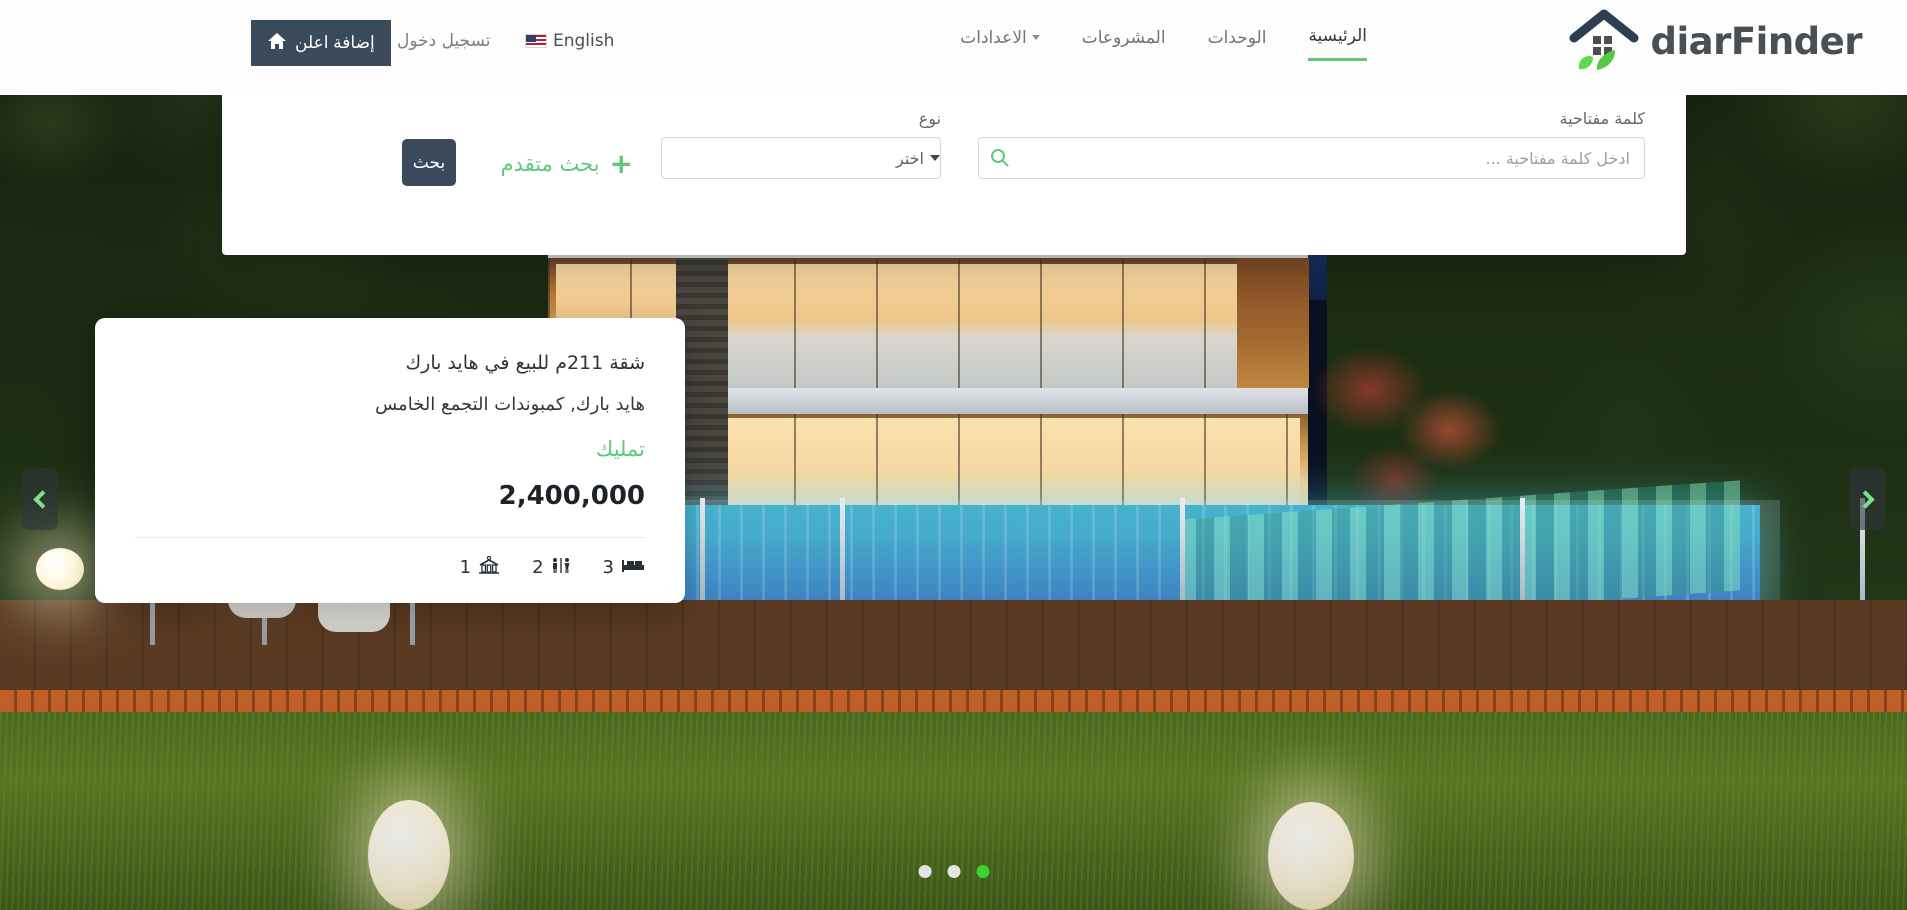 Image resolution: width=1907 pixels, height=910 pixels. Describe the element at coordinates (277, 43) in the screenshot. I see `home-icon` at that location.